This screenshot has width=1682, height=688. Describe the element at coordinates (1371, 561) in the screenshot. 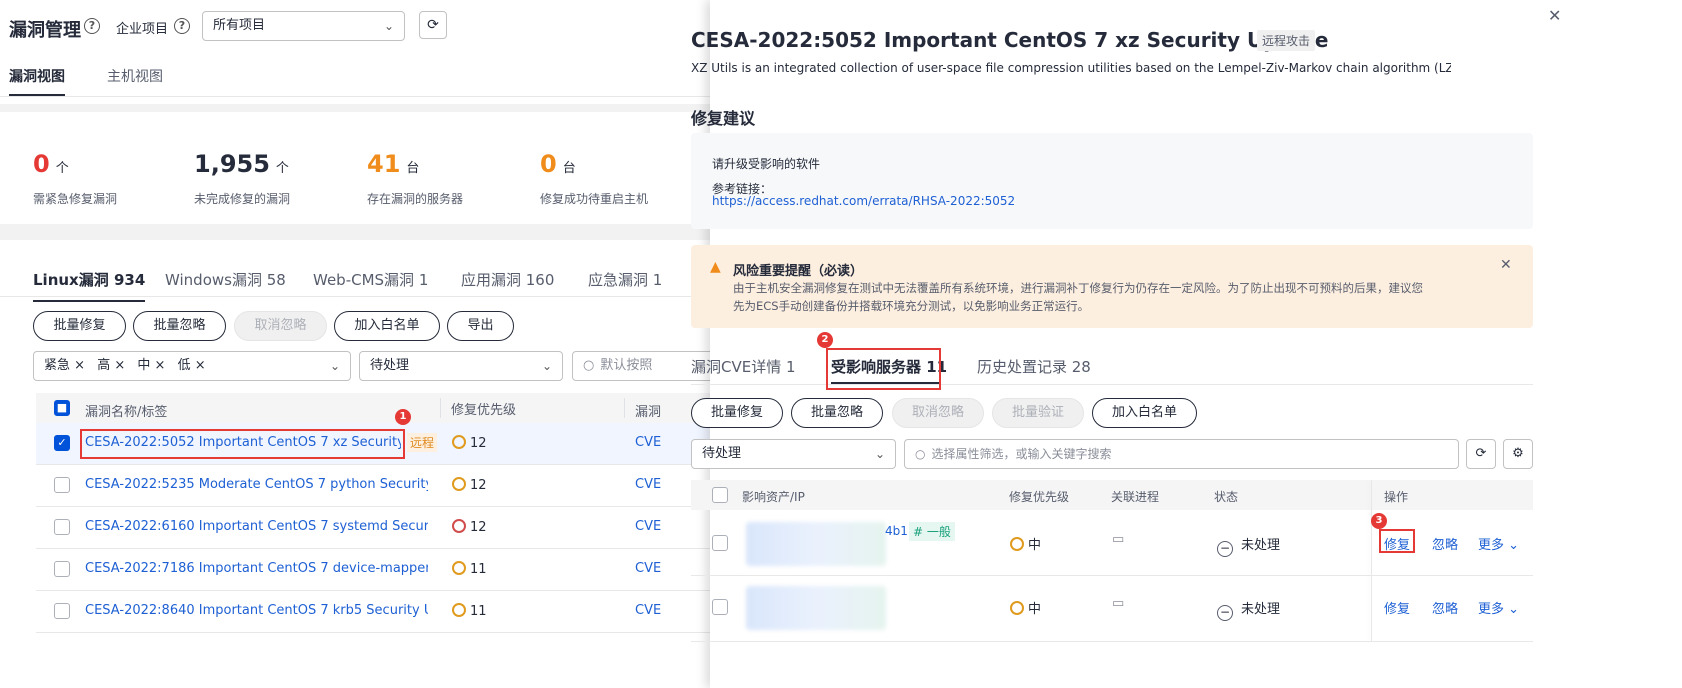

I see `sticky-column-divider` at that location.